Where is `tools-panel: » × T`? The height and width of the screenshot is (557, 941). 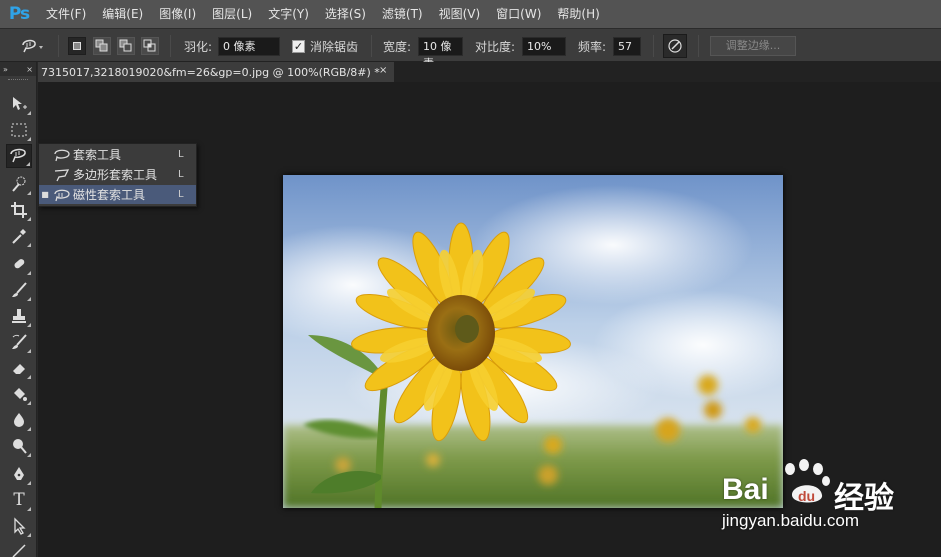 tools-panel: » × T is located at coordinates (18, 309).